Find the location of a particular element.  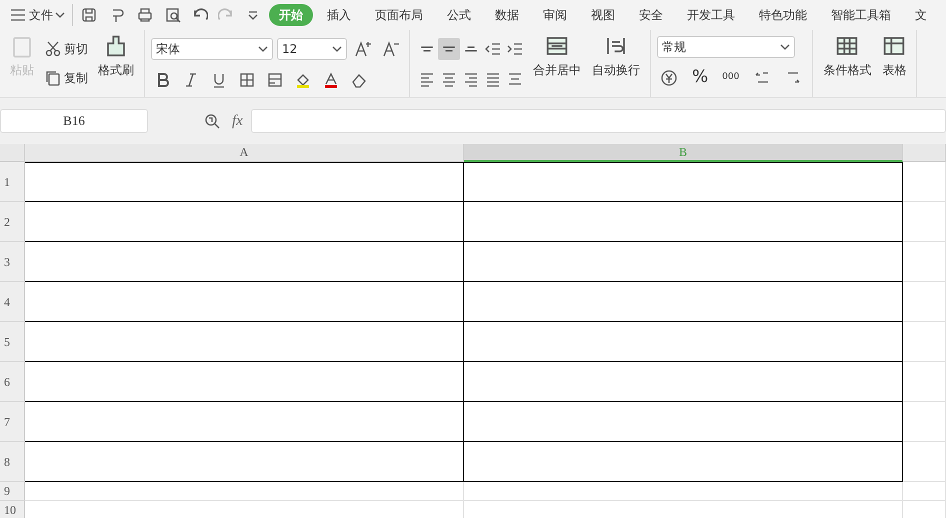

ribbon-tab: 视图 is located at coordinates (603, 15).